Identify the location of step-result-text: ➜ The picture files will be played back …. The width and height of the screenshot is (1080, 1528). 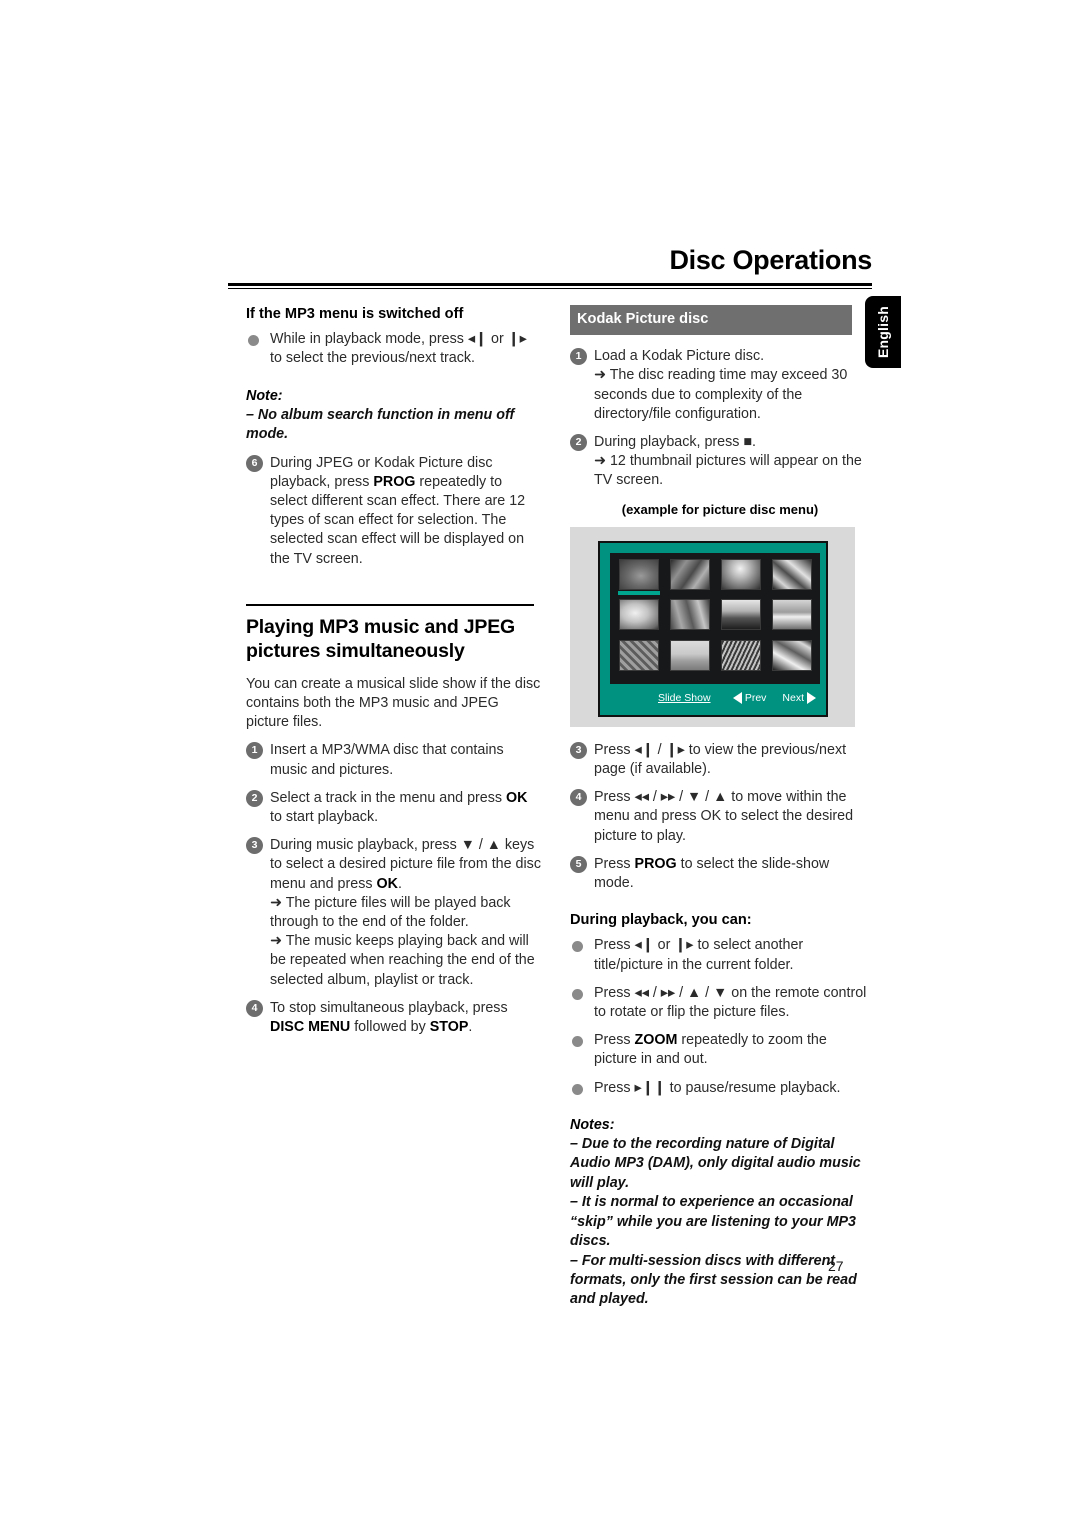
(390, 912).